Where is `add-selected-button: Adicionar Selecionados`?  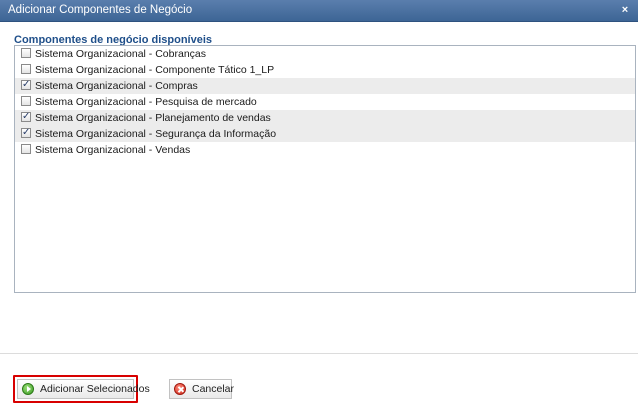
add-selected-button: Adicionar Selecionados is located at coordinates (83, 389).